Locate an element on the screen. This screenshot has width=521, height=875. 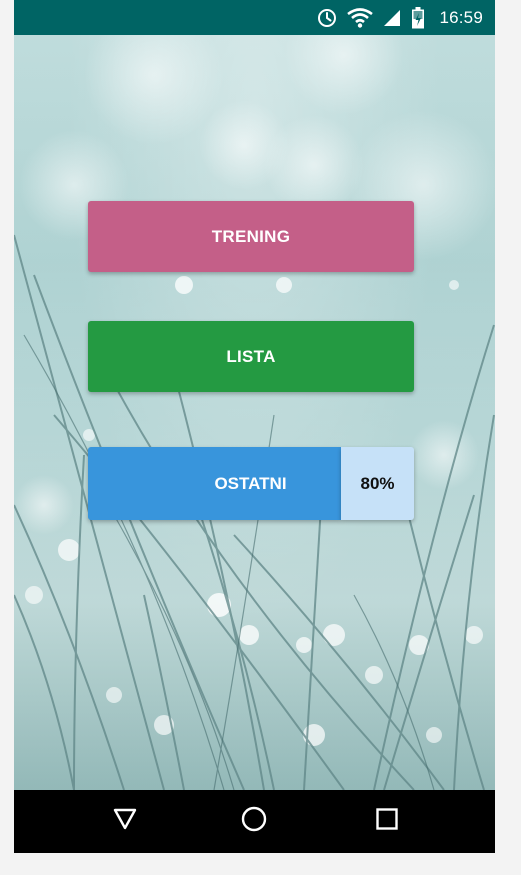
status-clock: 16:59 is located at coordinates (461, 17).